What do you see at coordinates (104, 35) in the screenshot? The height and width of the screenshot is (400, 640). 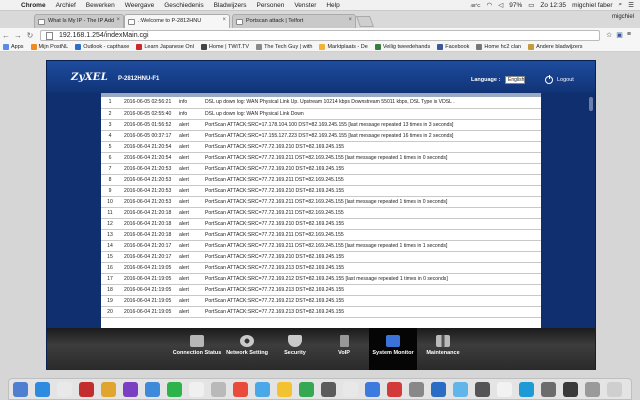 I see `url-text: 192.168.1.254/indexMain.cgi` at bounding box center [104, 35].